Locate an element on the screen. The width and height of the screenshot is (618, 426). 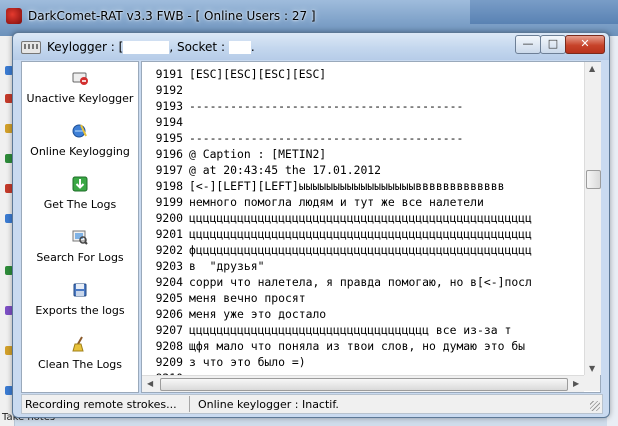
line-number: 9191 is located at coordinates (169, 74).